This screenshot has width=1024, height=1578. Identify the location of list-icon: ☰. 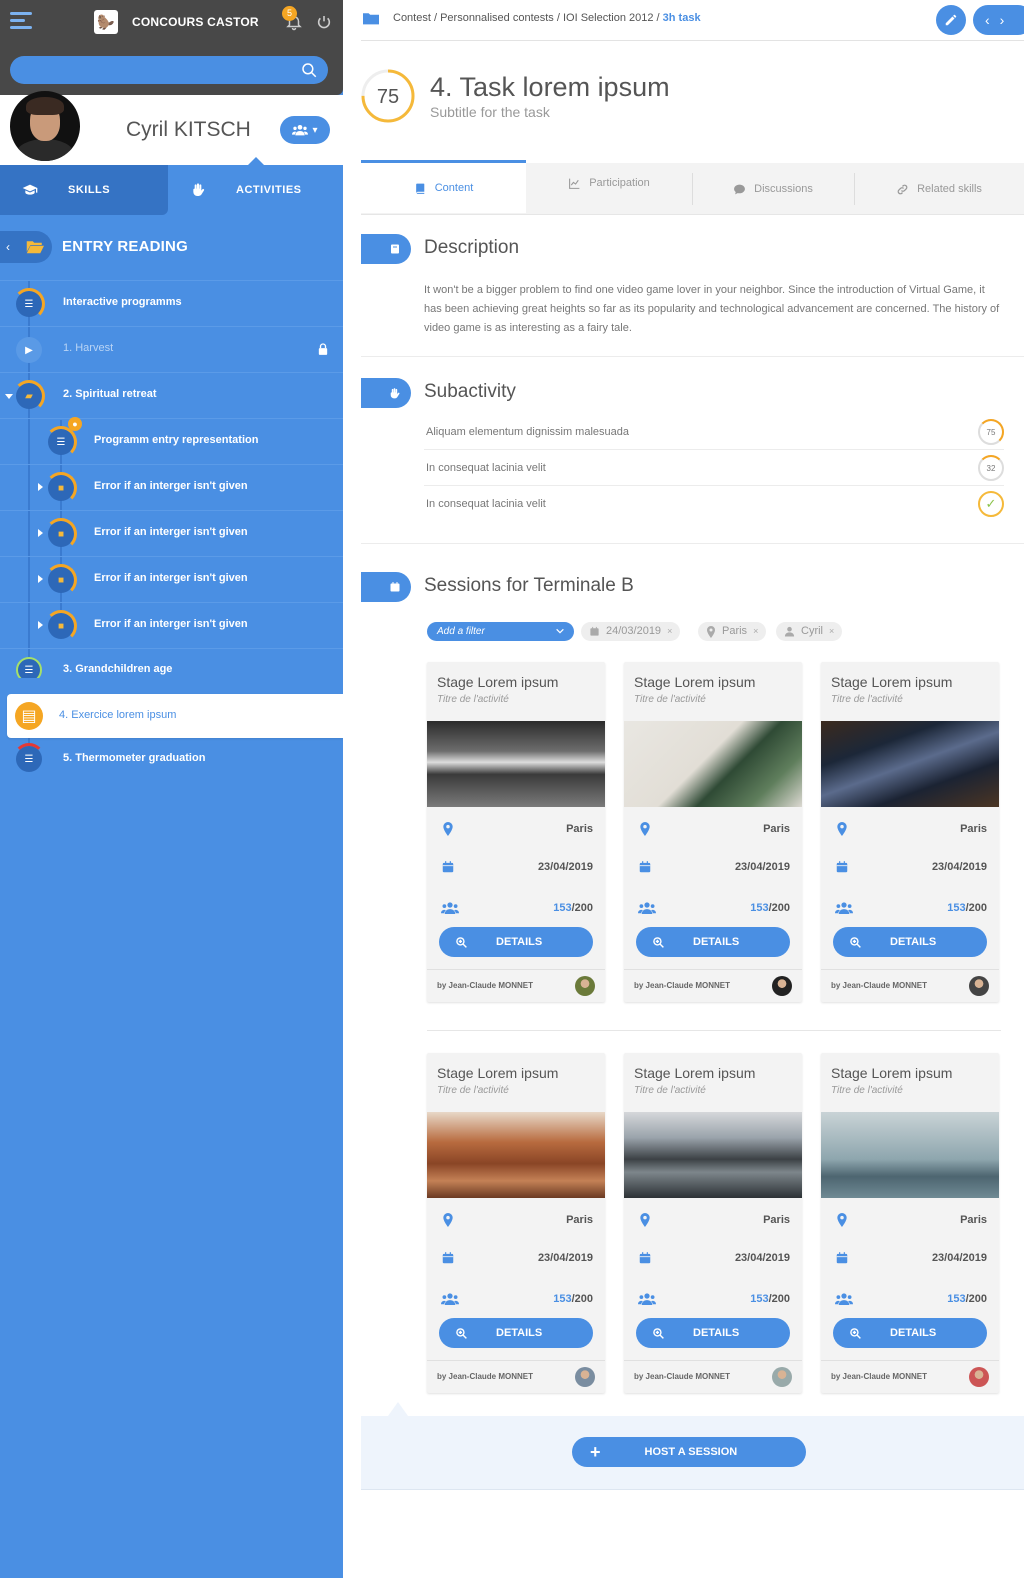
(29, 304).